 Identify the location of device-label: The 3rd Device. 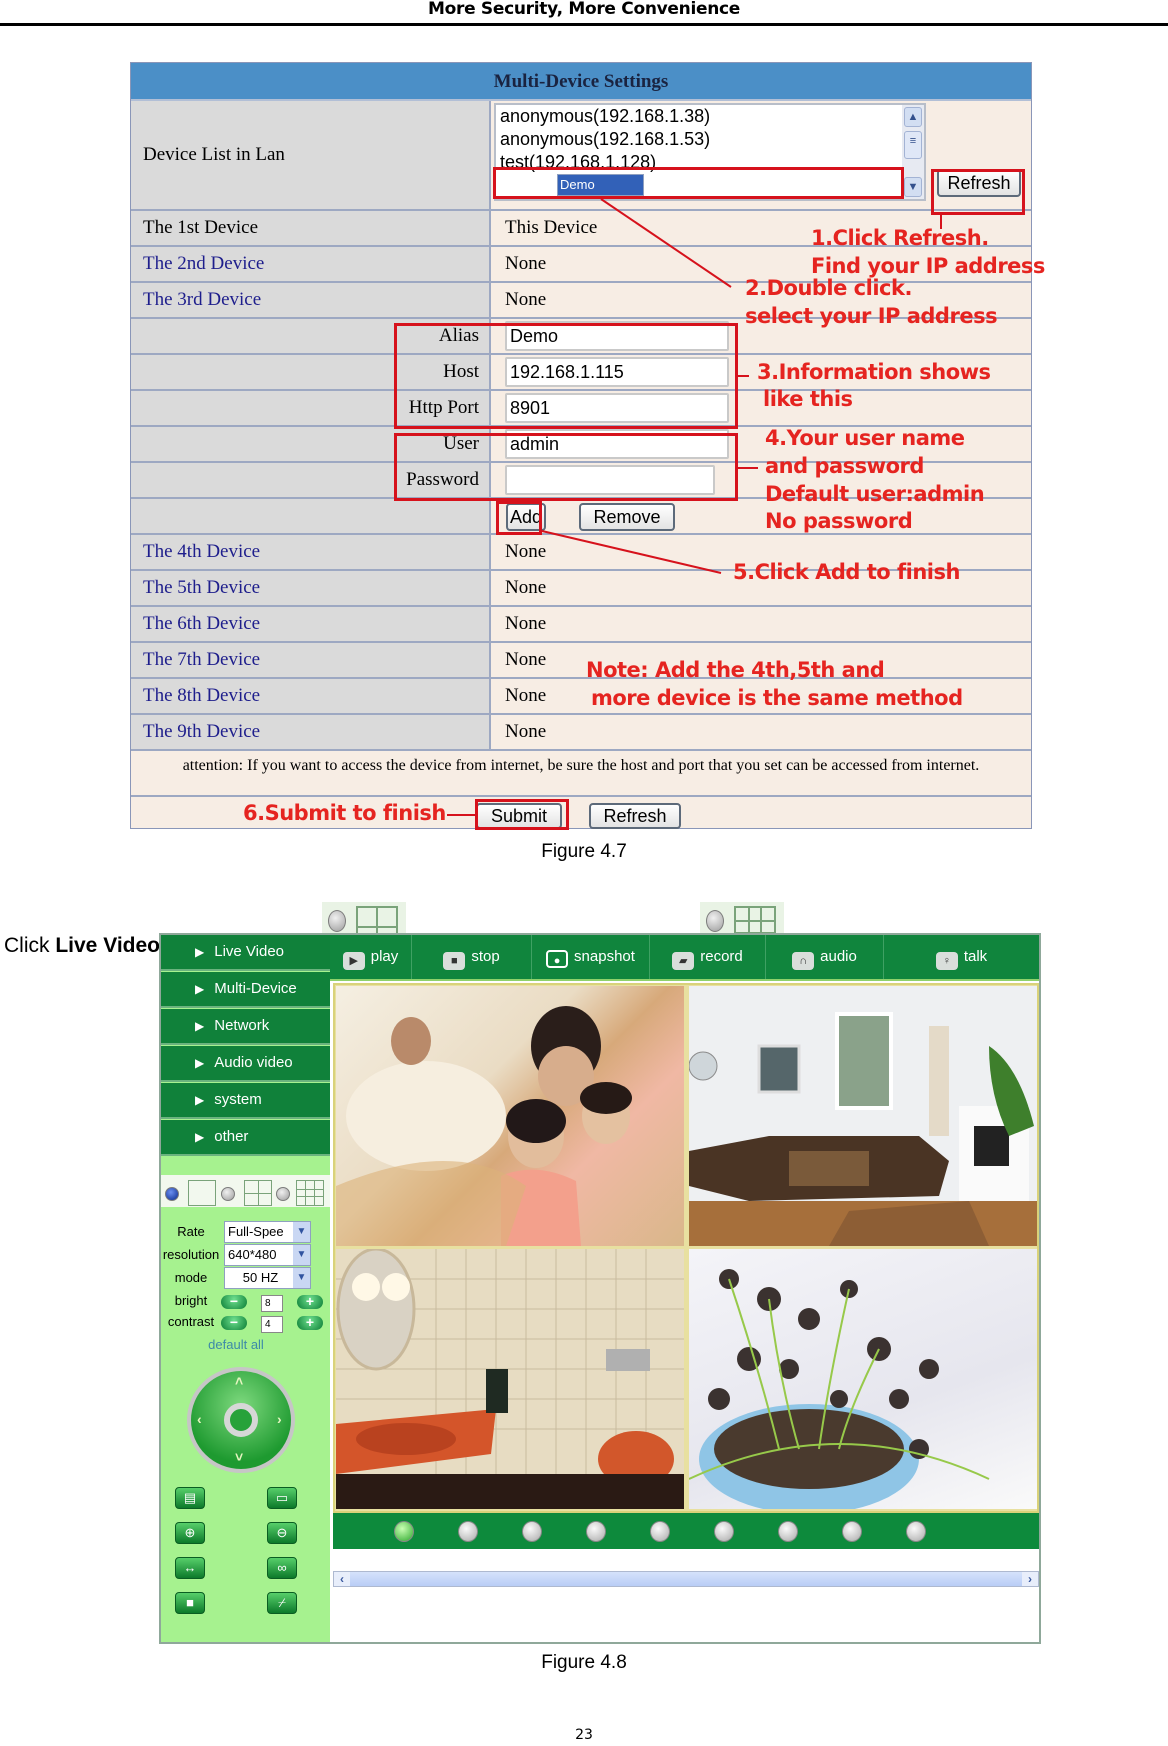
(311, 300).